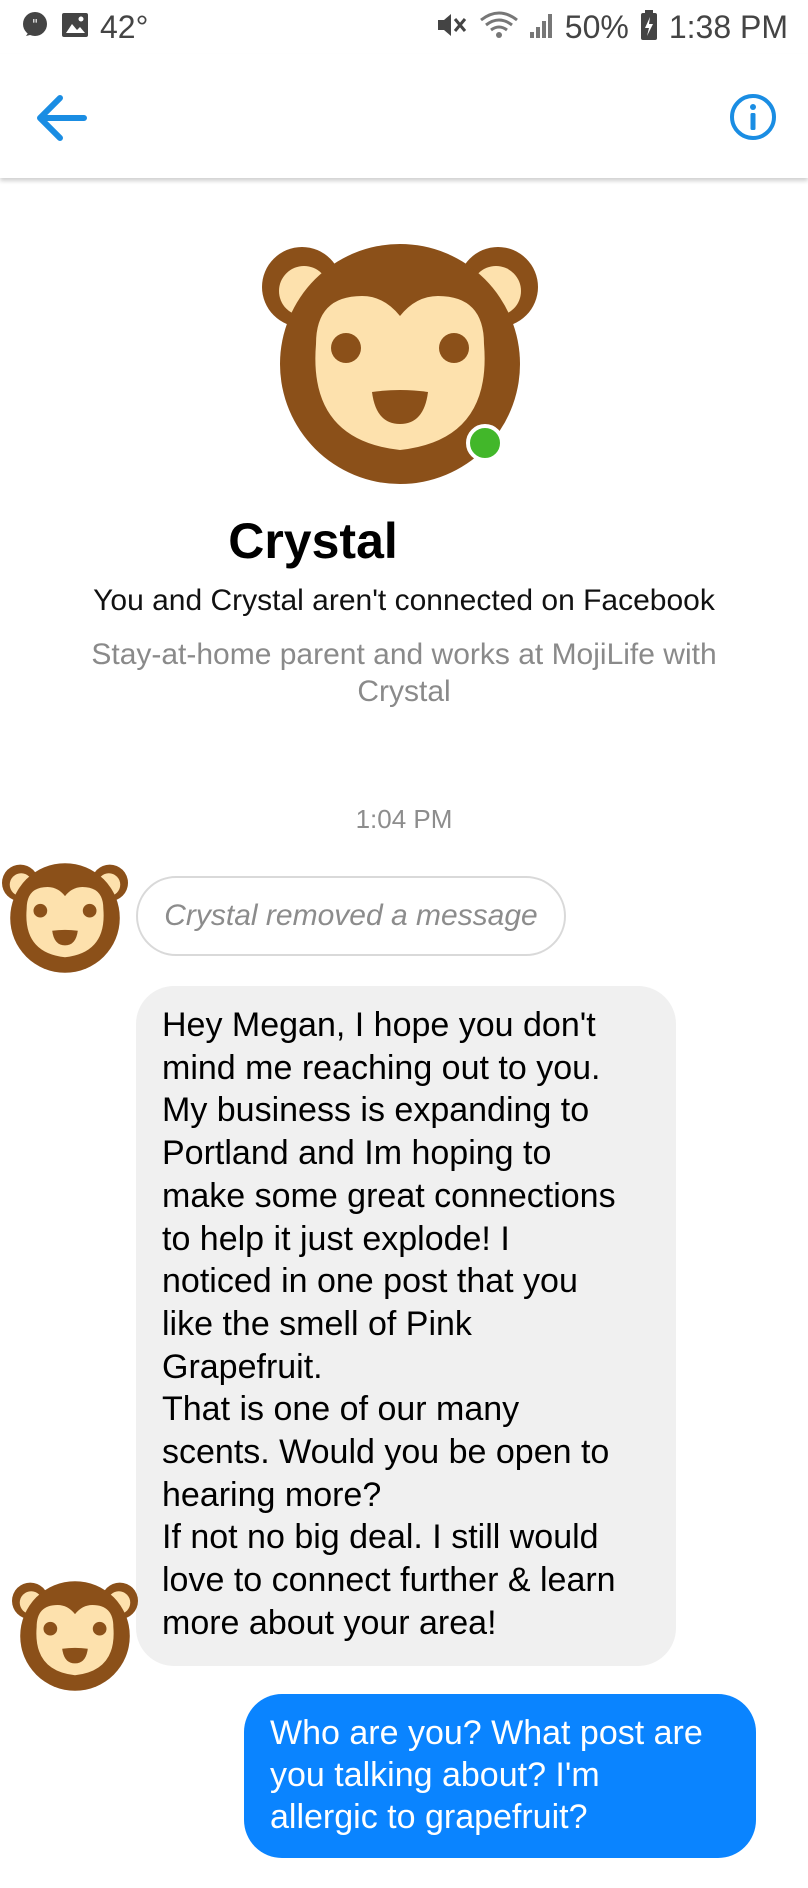  I want to click on info-button, so click(753, 117).